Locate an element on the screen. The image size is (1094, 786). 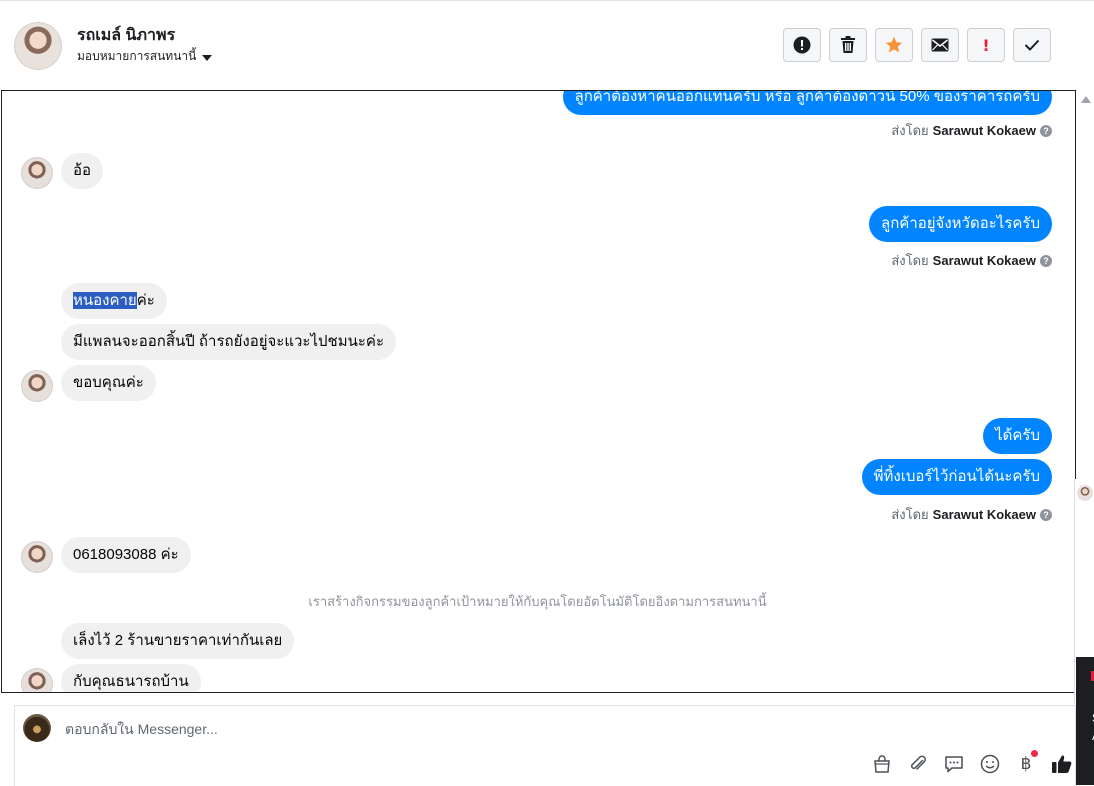
follow-up-button: ! is located at coordinates (986, 45).